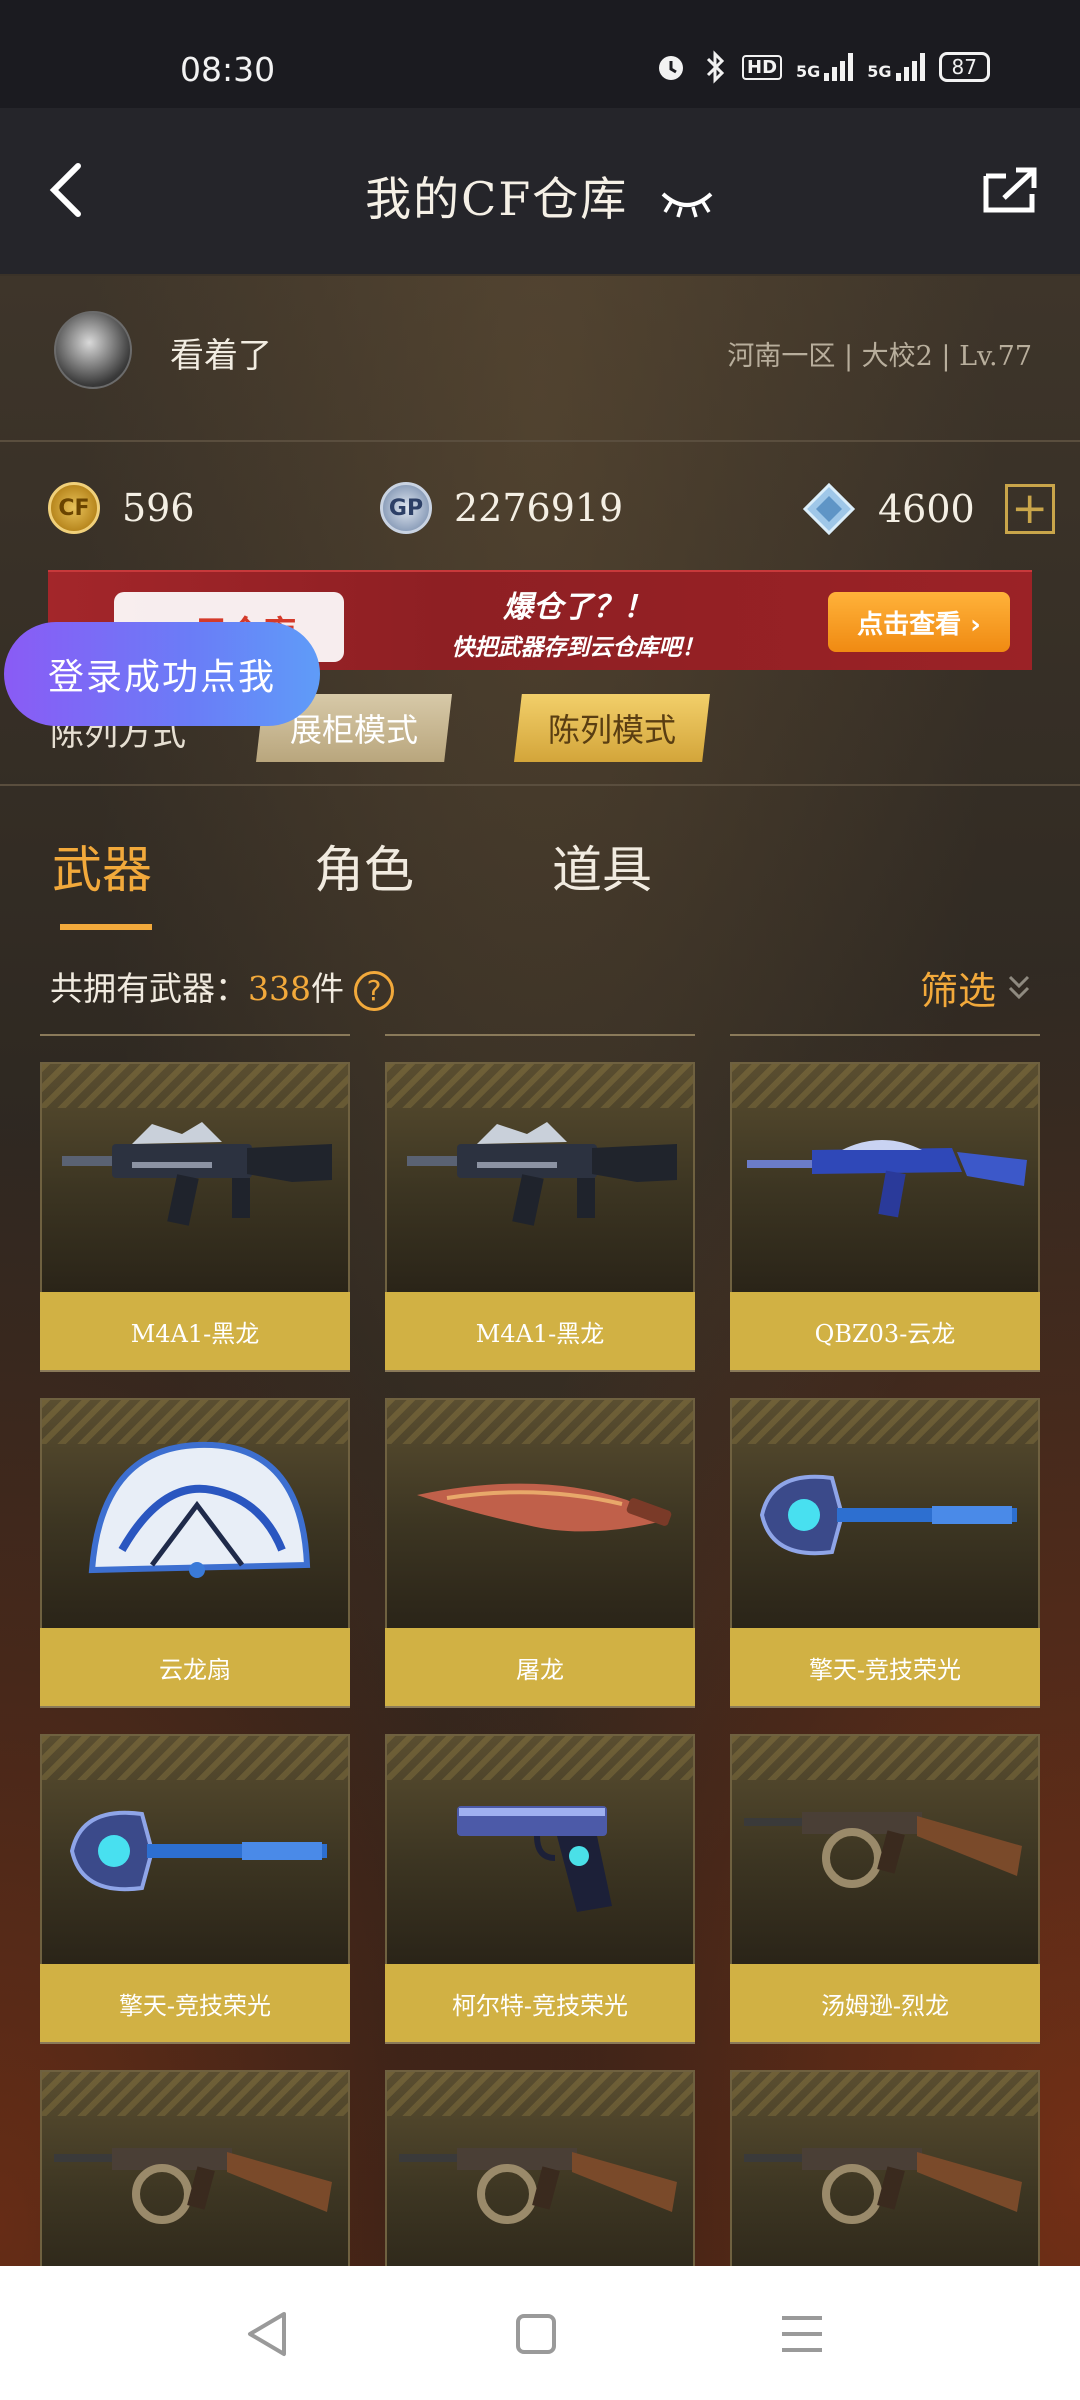  I want to click on inventory-count-row: 共拥有武器：338件? 筛选, so click(540, 992).